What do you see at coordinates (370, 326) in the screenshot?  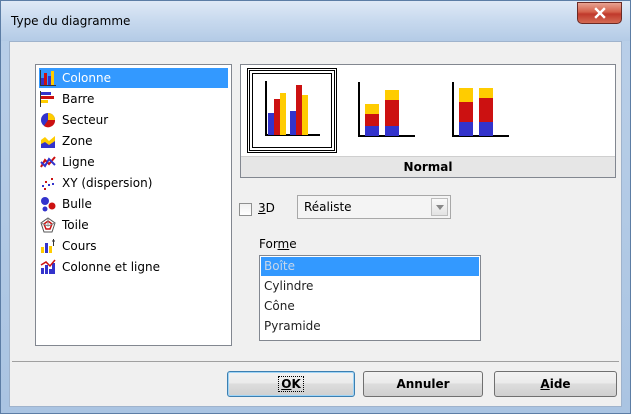 I see `shape-item-pyramide: Pyramide` at bounding box center [370, 326].